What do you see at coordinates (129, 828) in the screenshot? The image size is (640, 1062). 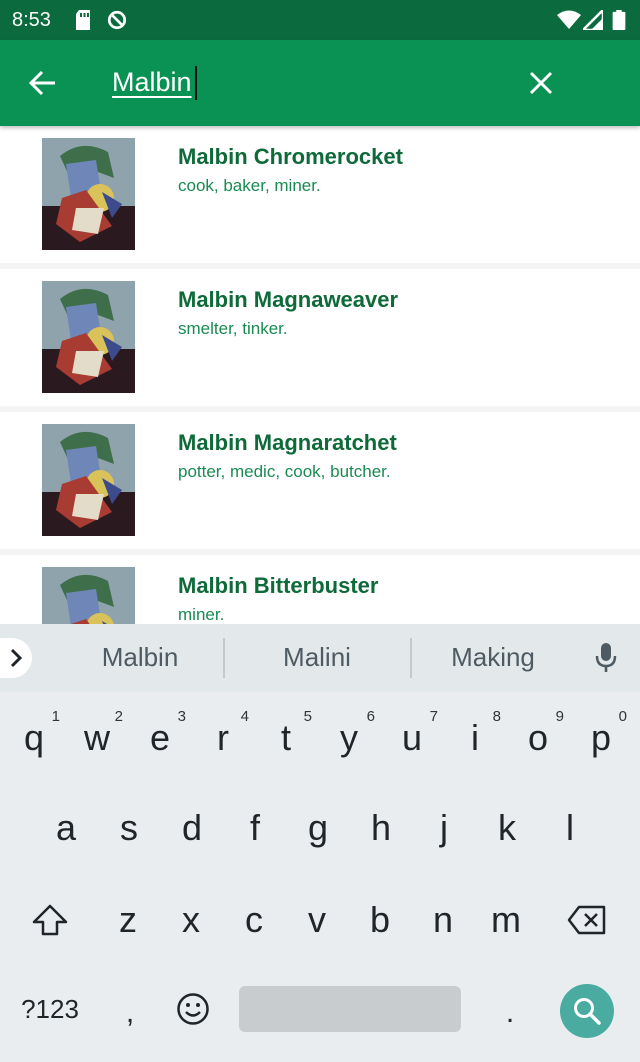 I see `key-s: s` at bounding box center [129, 828].